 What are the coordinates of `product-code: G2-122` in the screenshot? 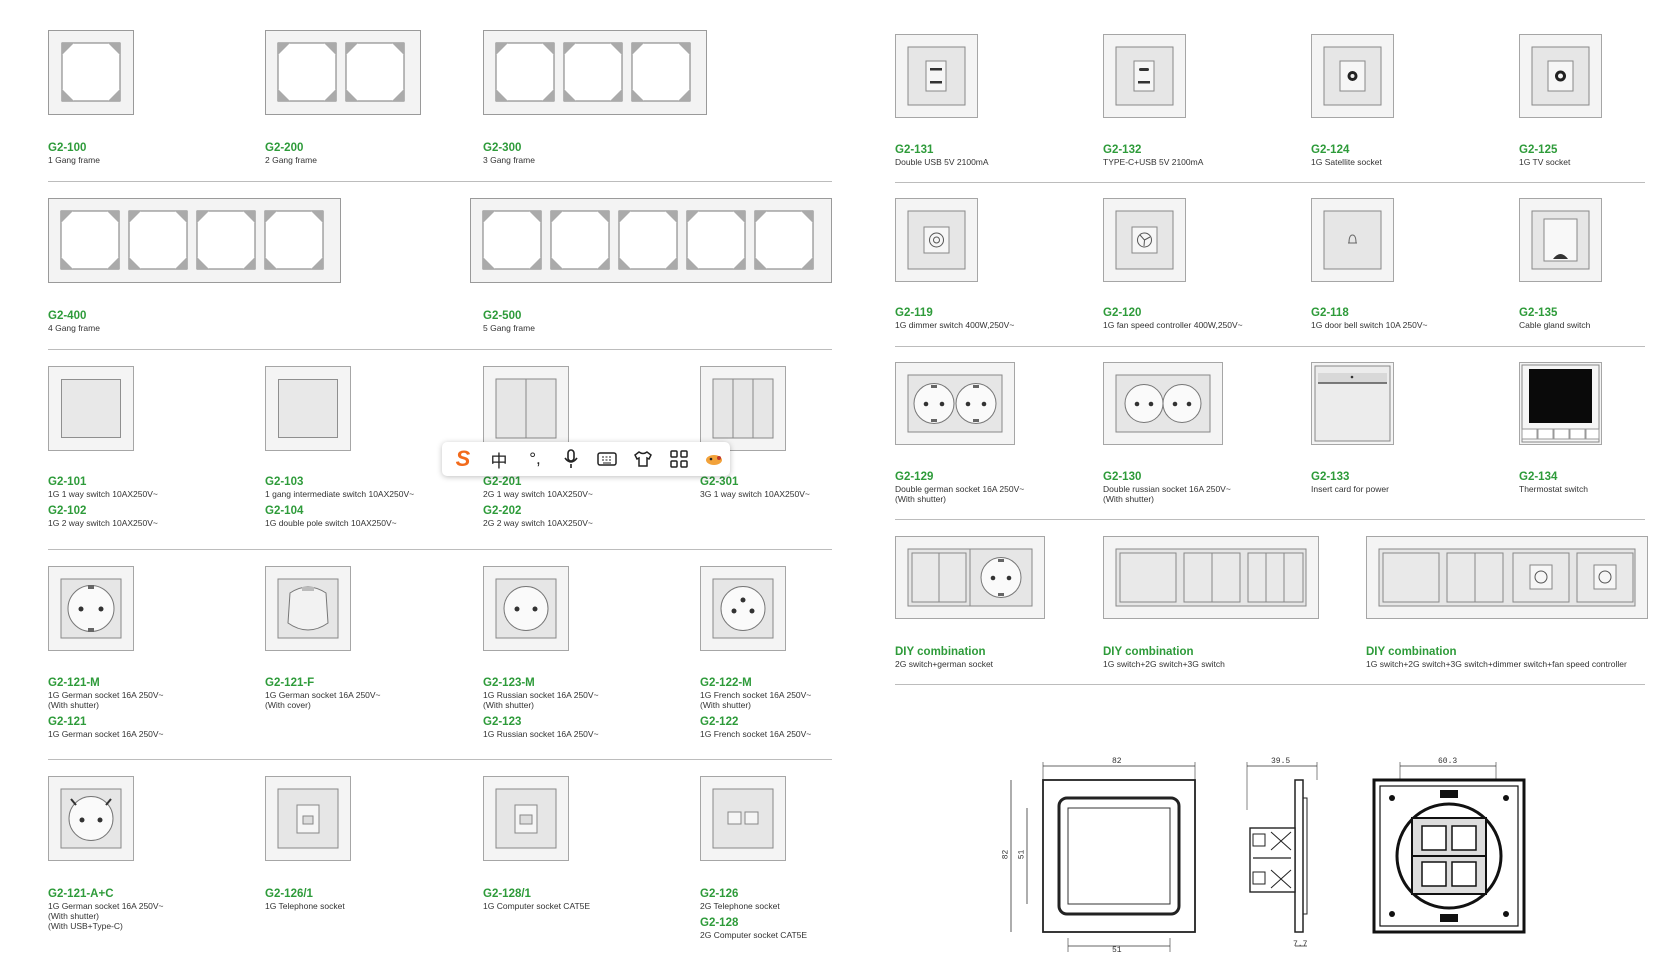 It's located at (719, 722).